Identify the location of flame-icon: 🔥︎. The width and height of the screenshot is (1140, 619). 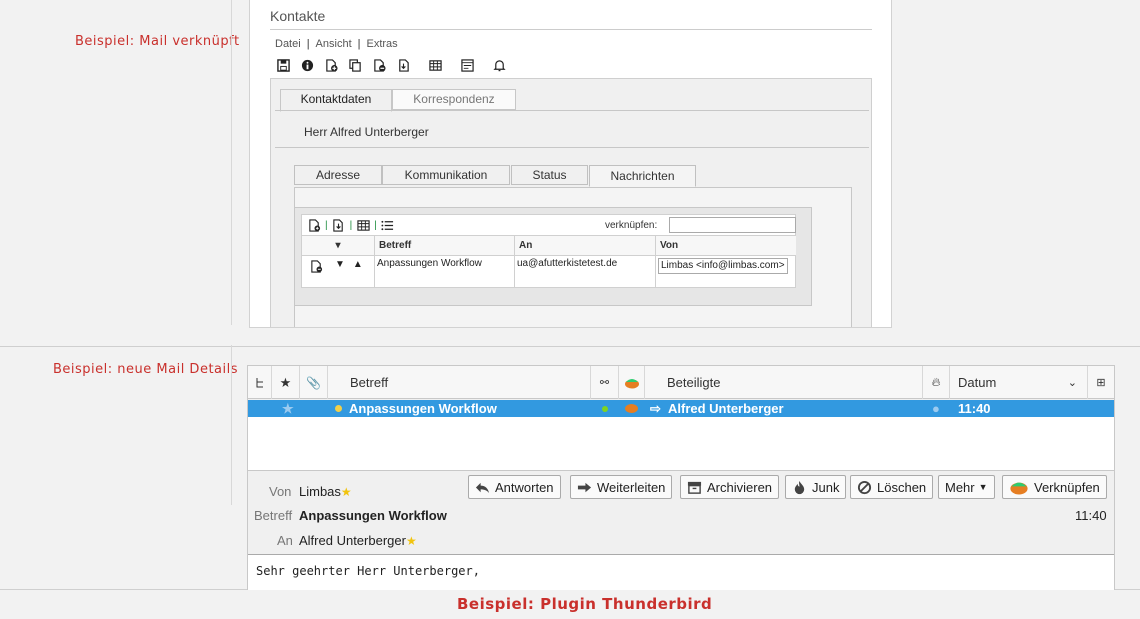
(936, 382).